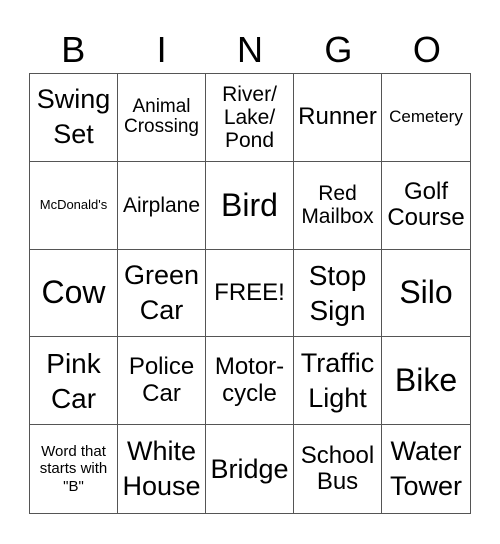 Image resolution: width=500 pixels, height=544 pixels. I want to click on bingo-cell: Pink Car, so click(74, 381).